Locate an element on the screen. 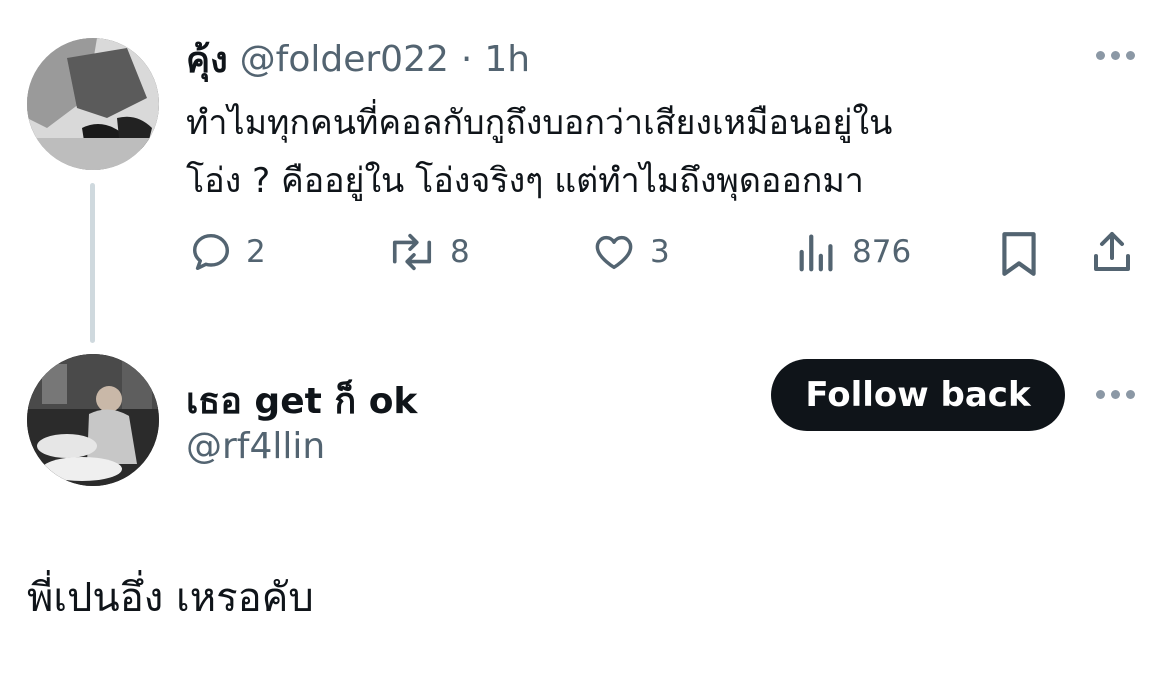  views-button: 876 is located at coordinates (853, 252).